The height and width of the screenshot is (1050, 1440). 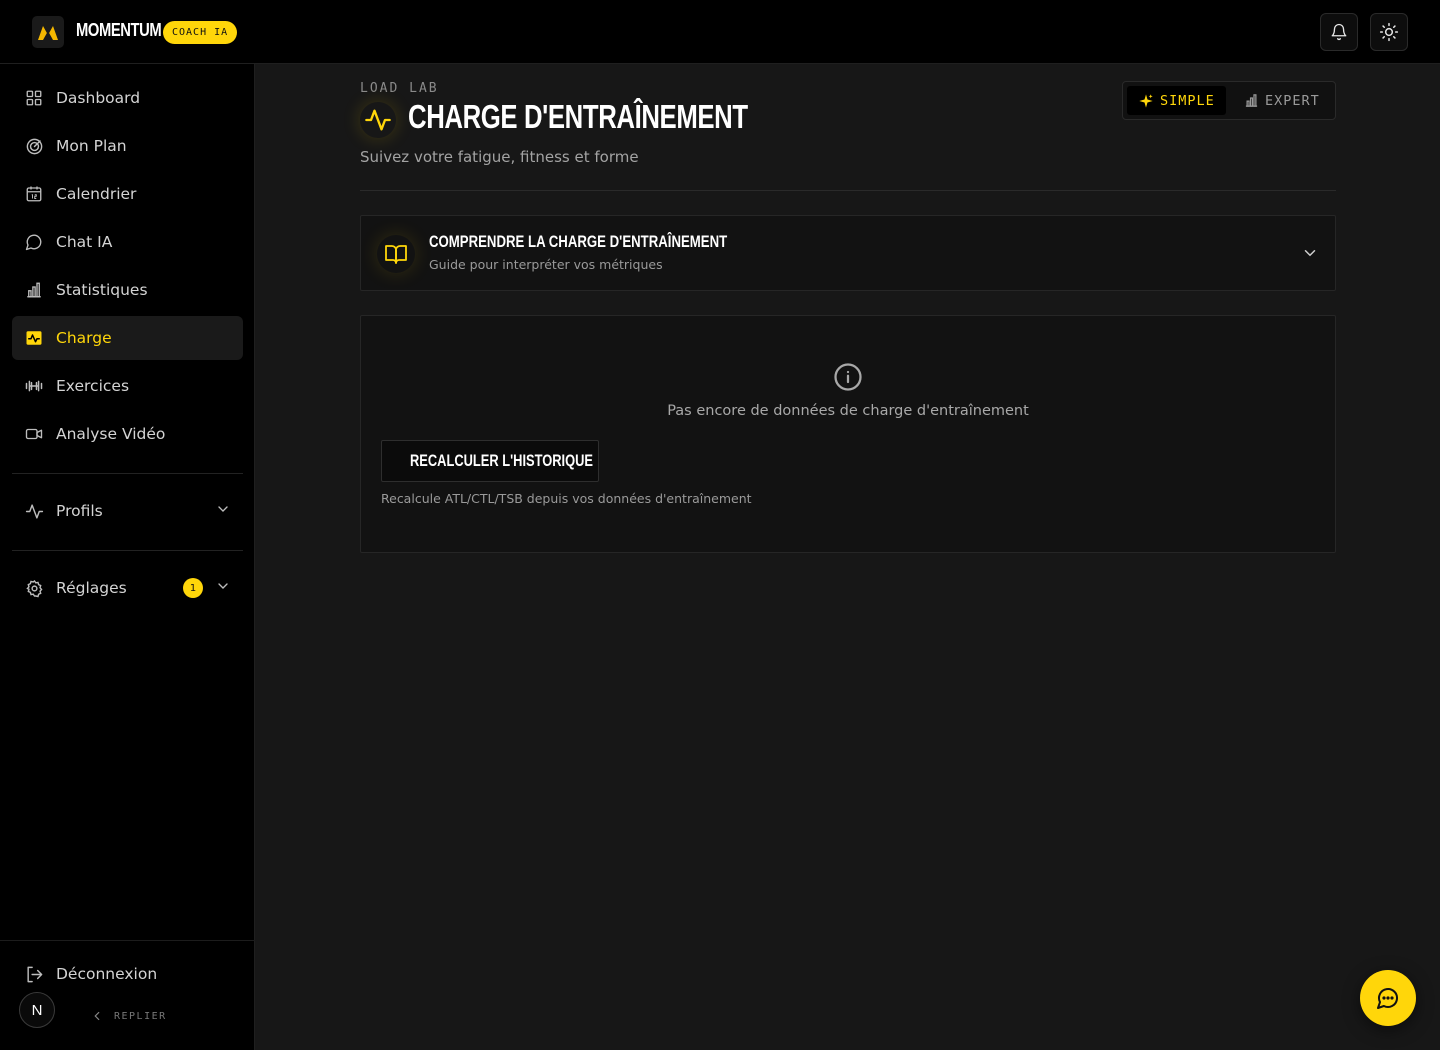 I want to click on sidebar-item-label: Analyse Vidéo, so click(x=111, y=434).